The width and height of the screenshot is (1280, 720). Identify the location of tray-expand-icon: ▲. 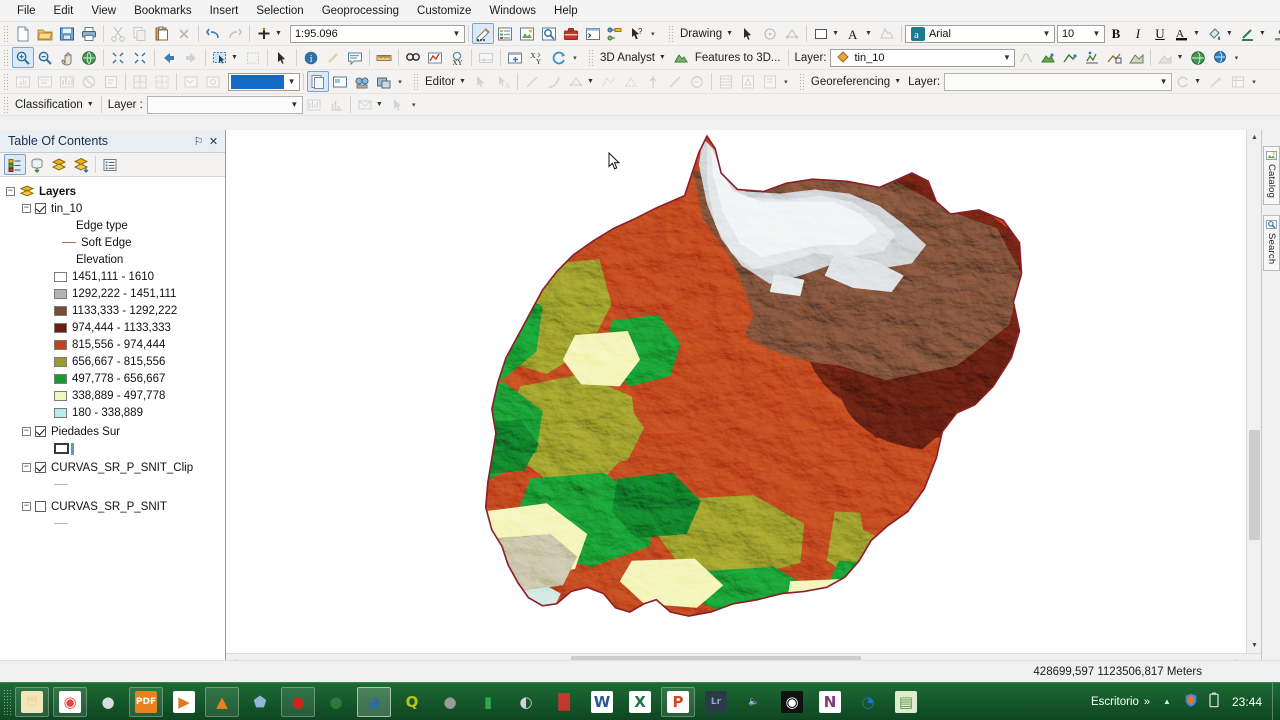
(1167, 701).